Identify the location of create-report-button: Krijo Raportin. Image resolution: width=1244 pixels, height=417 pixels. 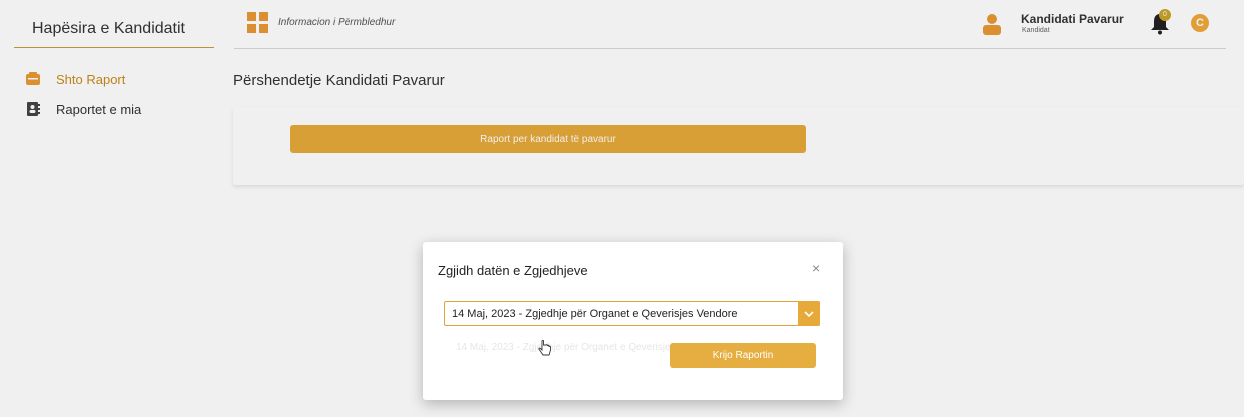
(743, 355).